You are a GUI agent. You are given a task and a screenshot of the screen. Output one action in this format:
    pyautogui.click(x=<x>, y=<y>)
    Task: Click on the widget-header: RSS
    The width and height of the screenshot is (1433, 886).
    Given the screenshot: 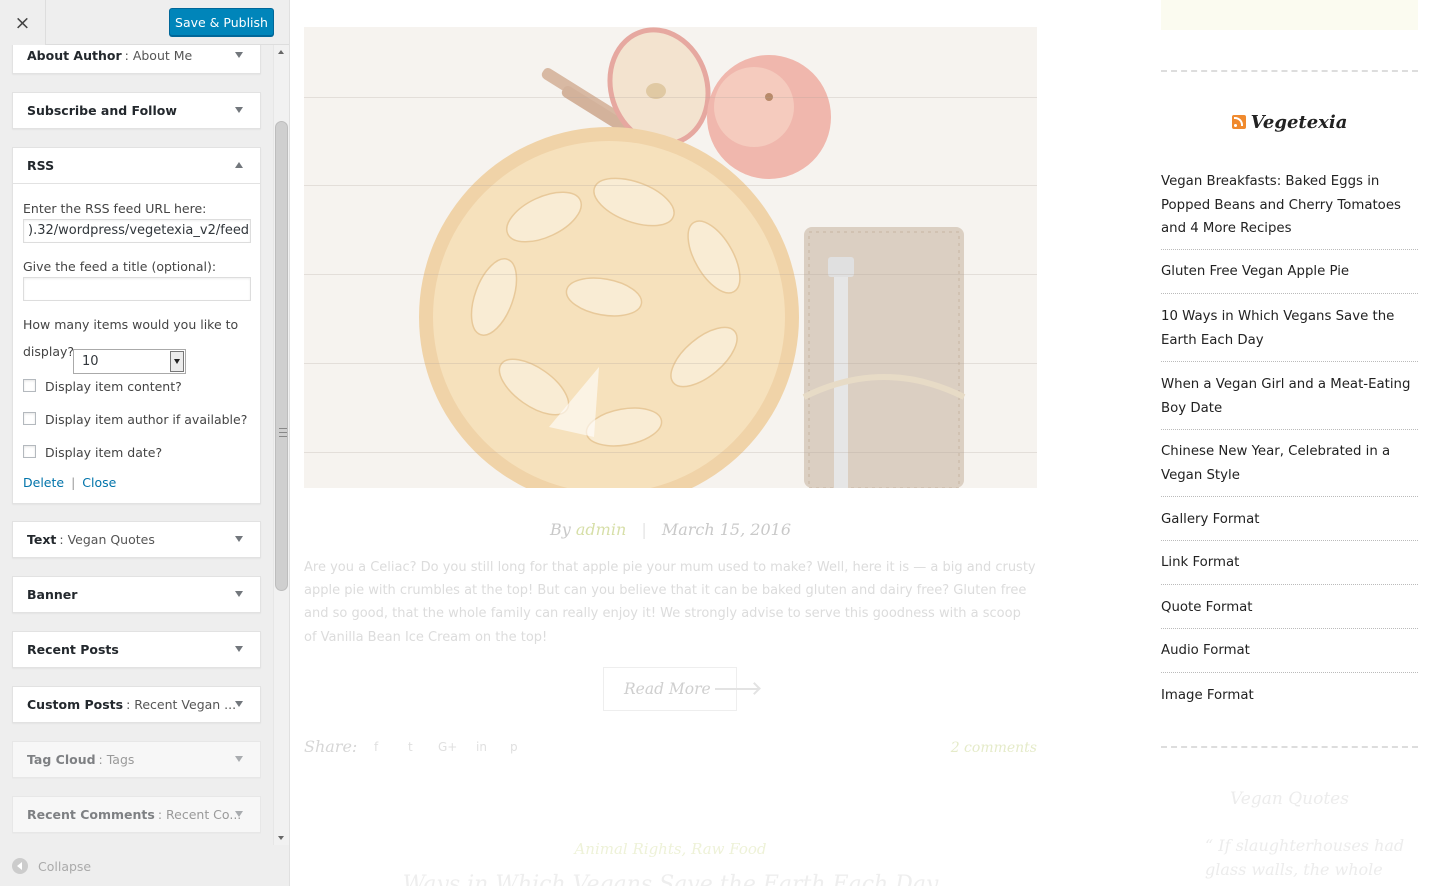 What is the action you would take?
    pyautogui.click(x=136, y=165)
    